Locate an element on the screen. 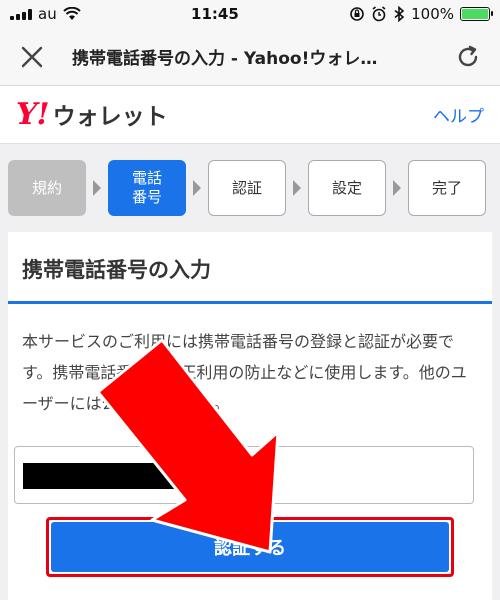 The width and height of the screenshot is (500, 600). step-phone-number: 電話 番号 is located at coordinates (147, 188).